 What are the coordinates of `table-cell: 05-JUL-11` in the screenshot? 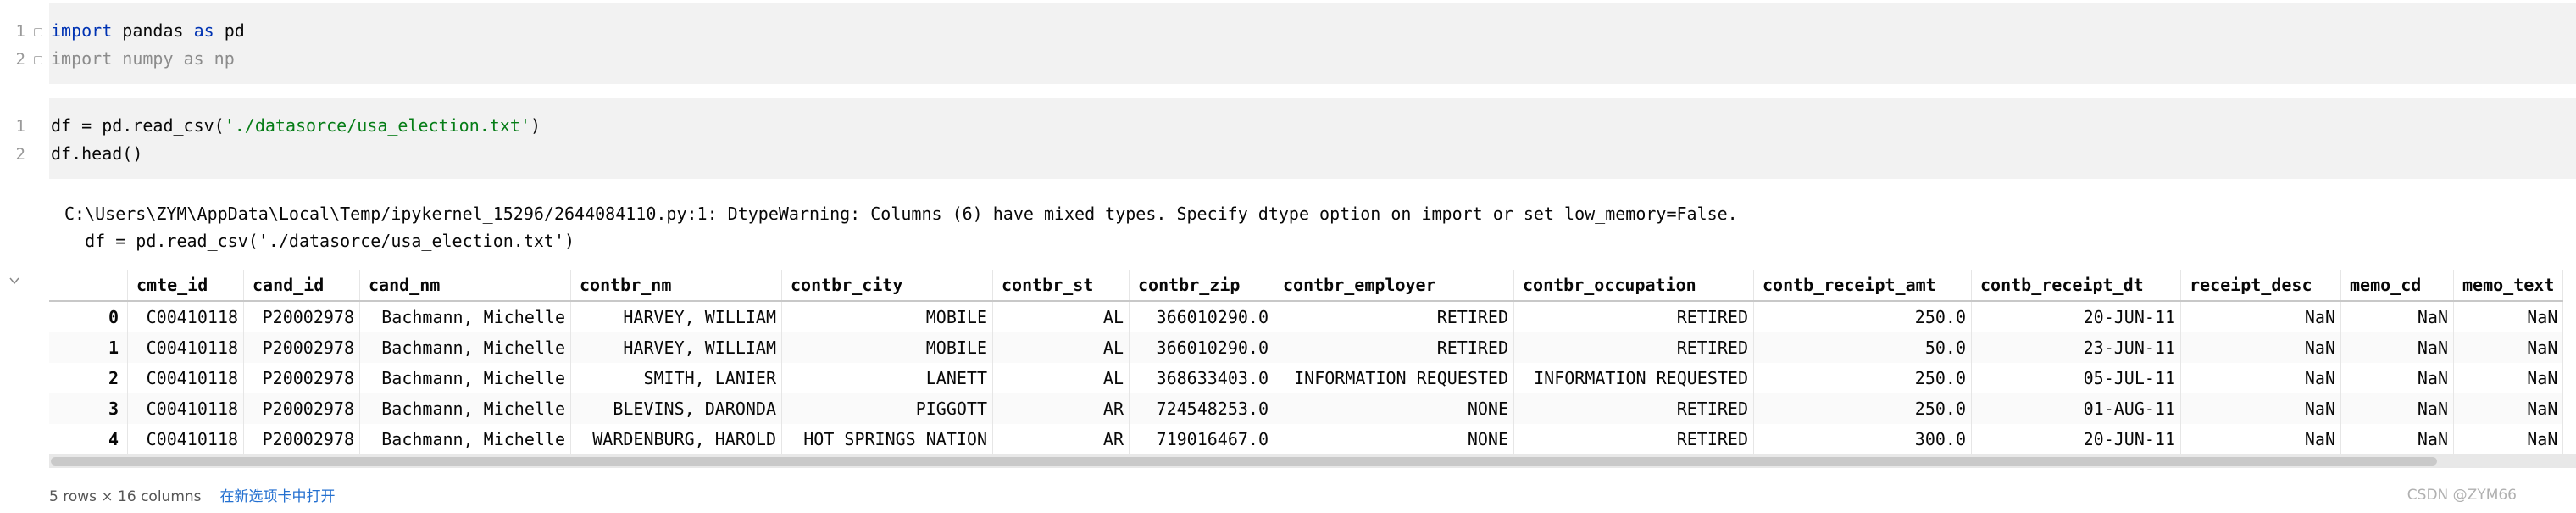 It's located at (2076, 378).